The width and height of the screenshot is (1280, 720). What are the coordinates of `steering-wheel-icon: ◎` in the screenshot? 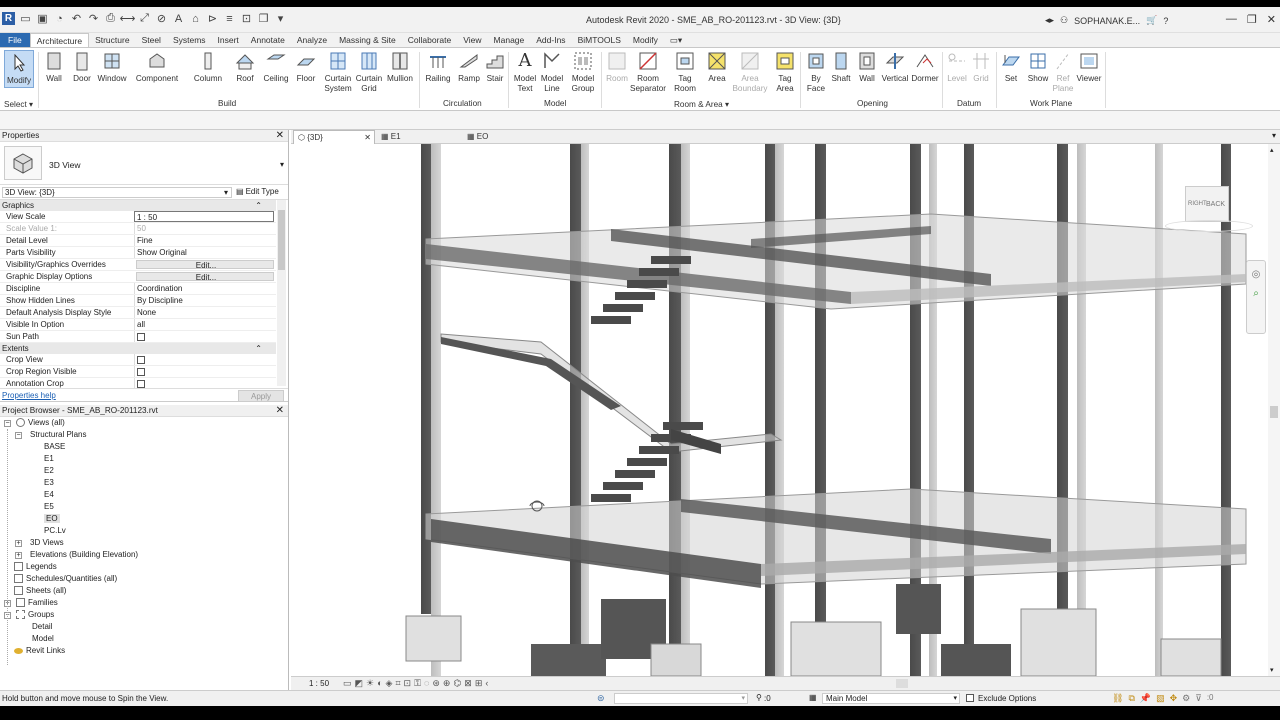 It's located at (1256, 274).